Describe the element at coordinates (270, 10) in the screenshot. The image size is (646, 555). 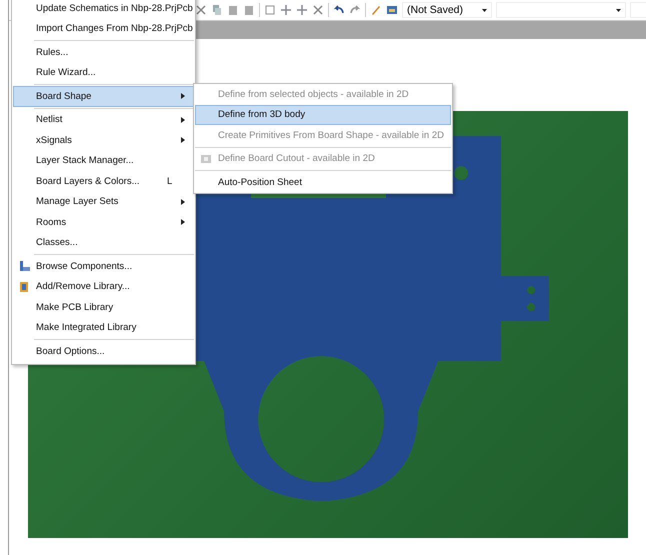
I see `select-box-icon` at that location.